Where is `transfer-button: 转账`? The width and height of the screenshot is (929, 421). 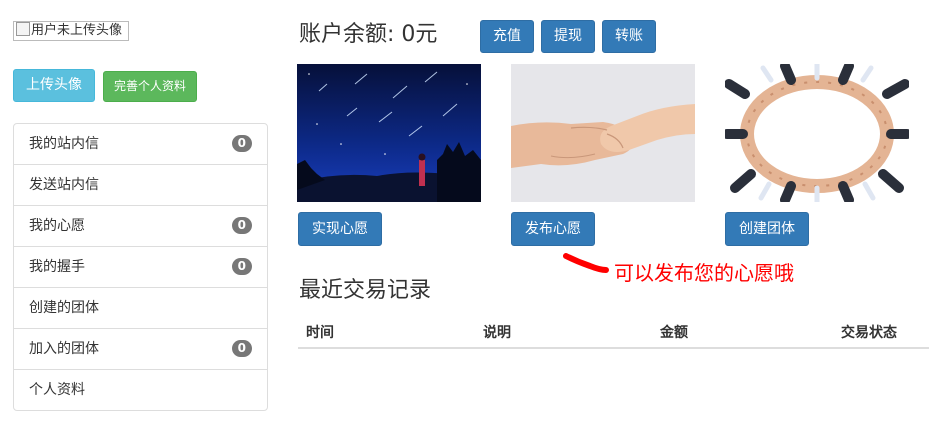
transfer-button: 转账 is located at coordinates (629, 36).